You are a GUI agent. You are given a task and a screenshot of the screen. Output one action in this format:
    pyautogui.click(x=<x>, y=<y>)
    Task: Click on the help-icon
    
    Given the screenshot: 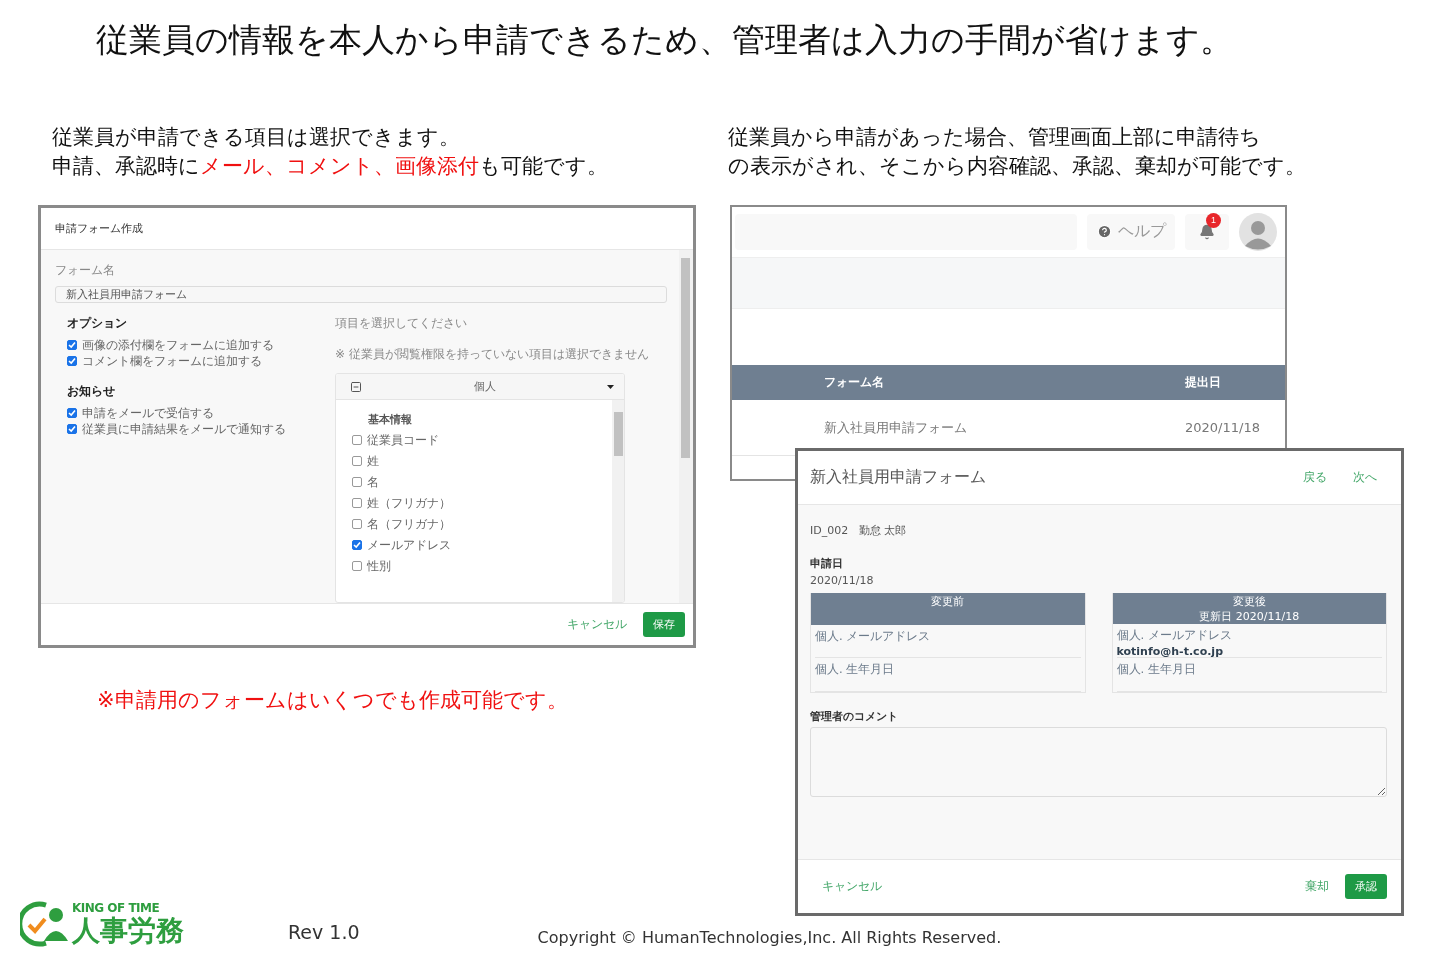 What is the action you would take?
    pyautogui.click(x=1104, y=231)
    